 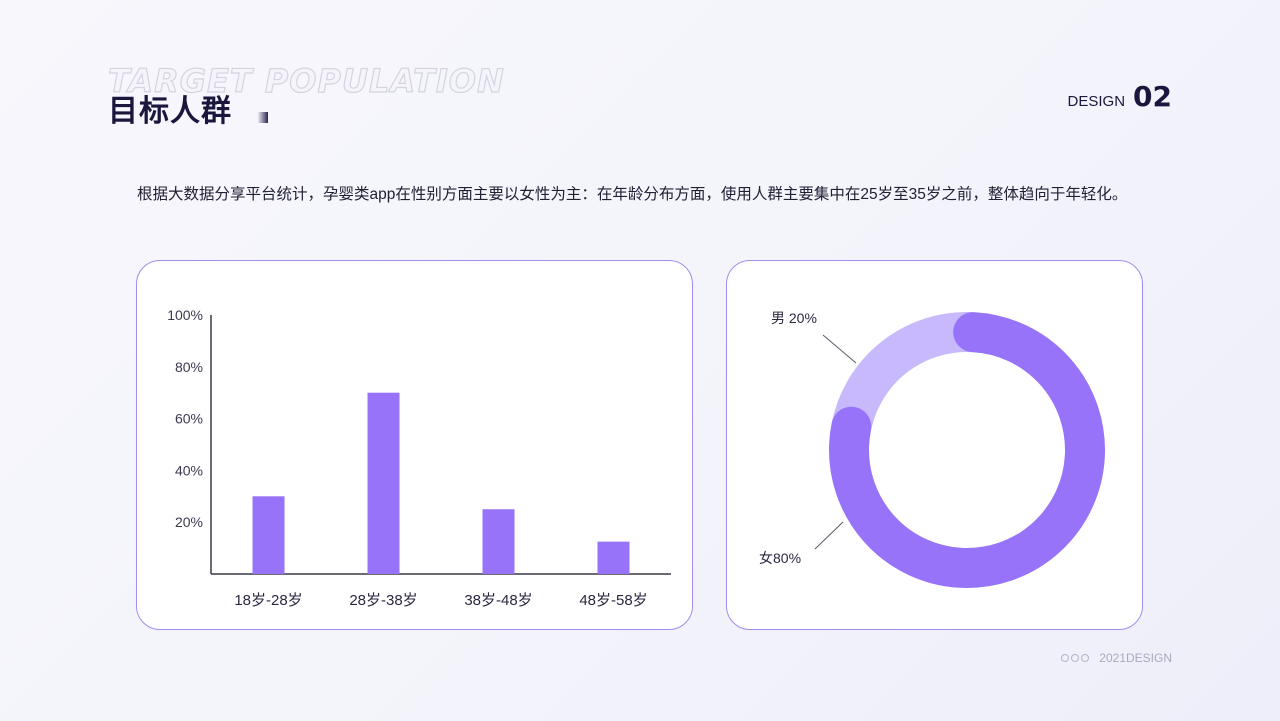 I want to click on y-tick-label: 80%, so click(x=189, y=367).